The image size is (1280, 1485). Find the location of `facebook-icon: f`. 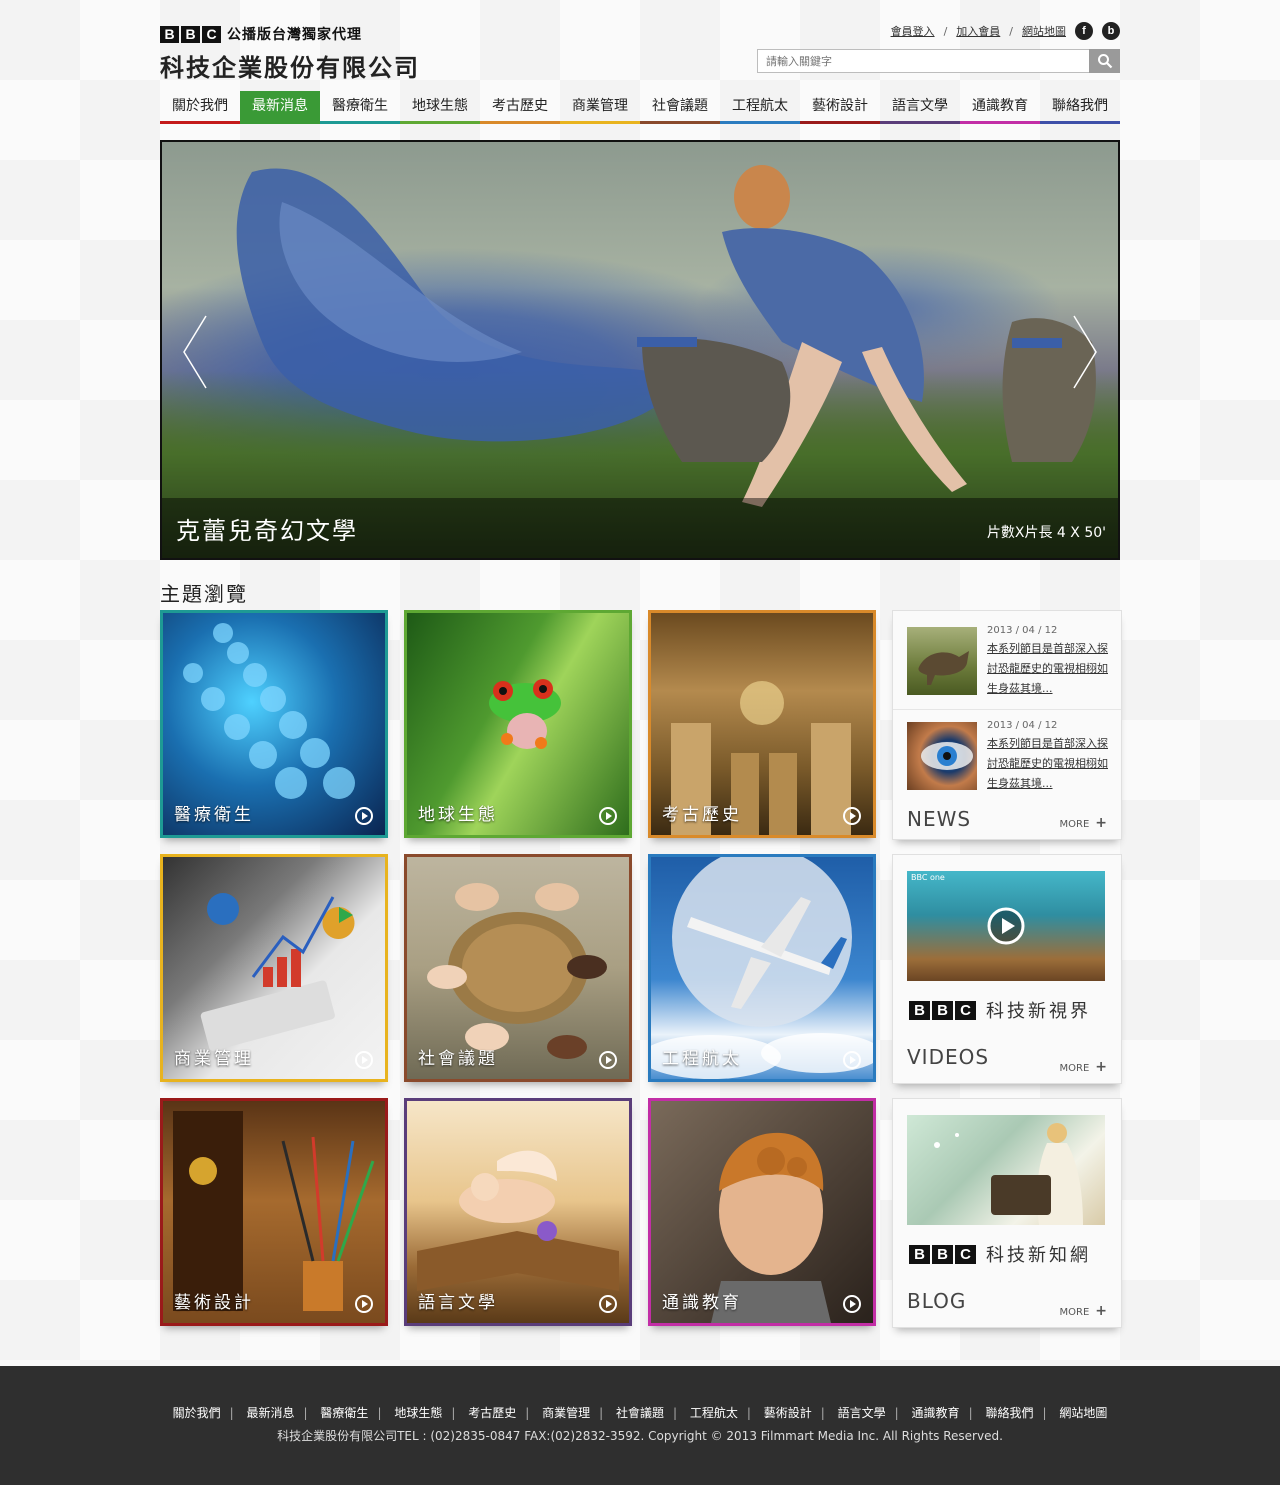

facebook-icon: f is located at coordinates (1084, 31).